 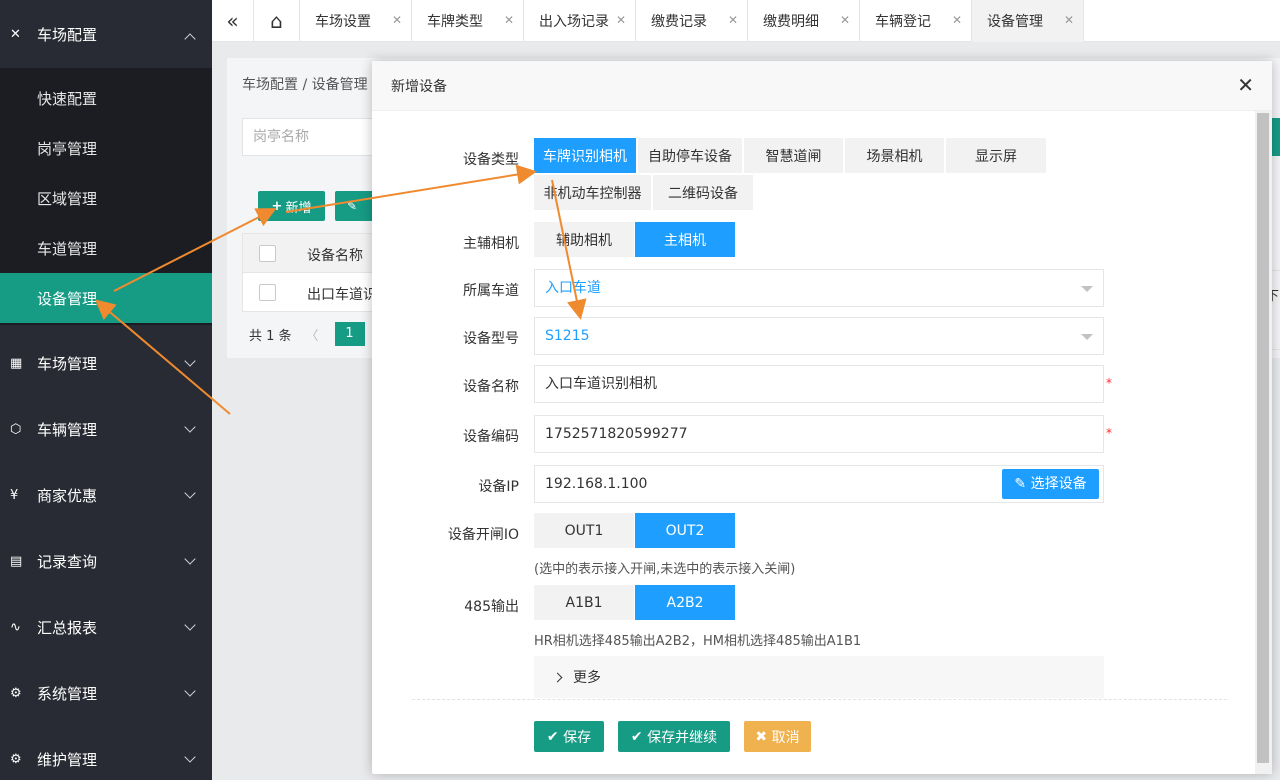 I want to click on save-continue-button: ✔ 保存并继续, so click(x=674, y=736).